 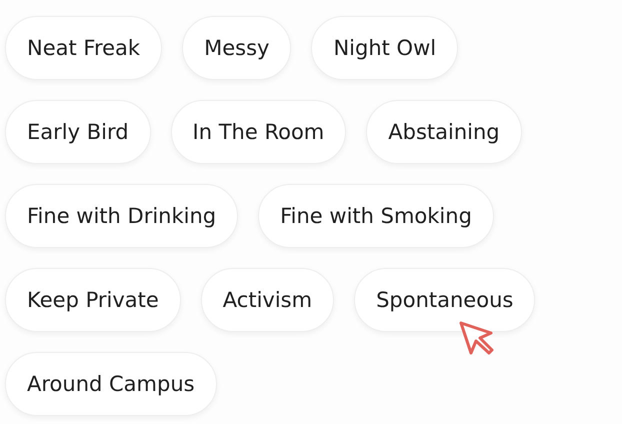 I want to click on tag-chip: Abstaining, so click(x=444, y=132).